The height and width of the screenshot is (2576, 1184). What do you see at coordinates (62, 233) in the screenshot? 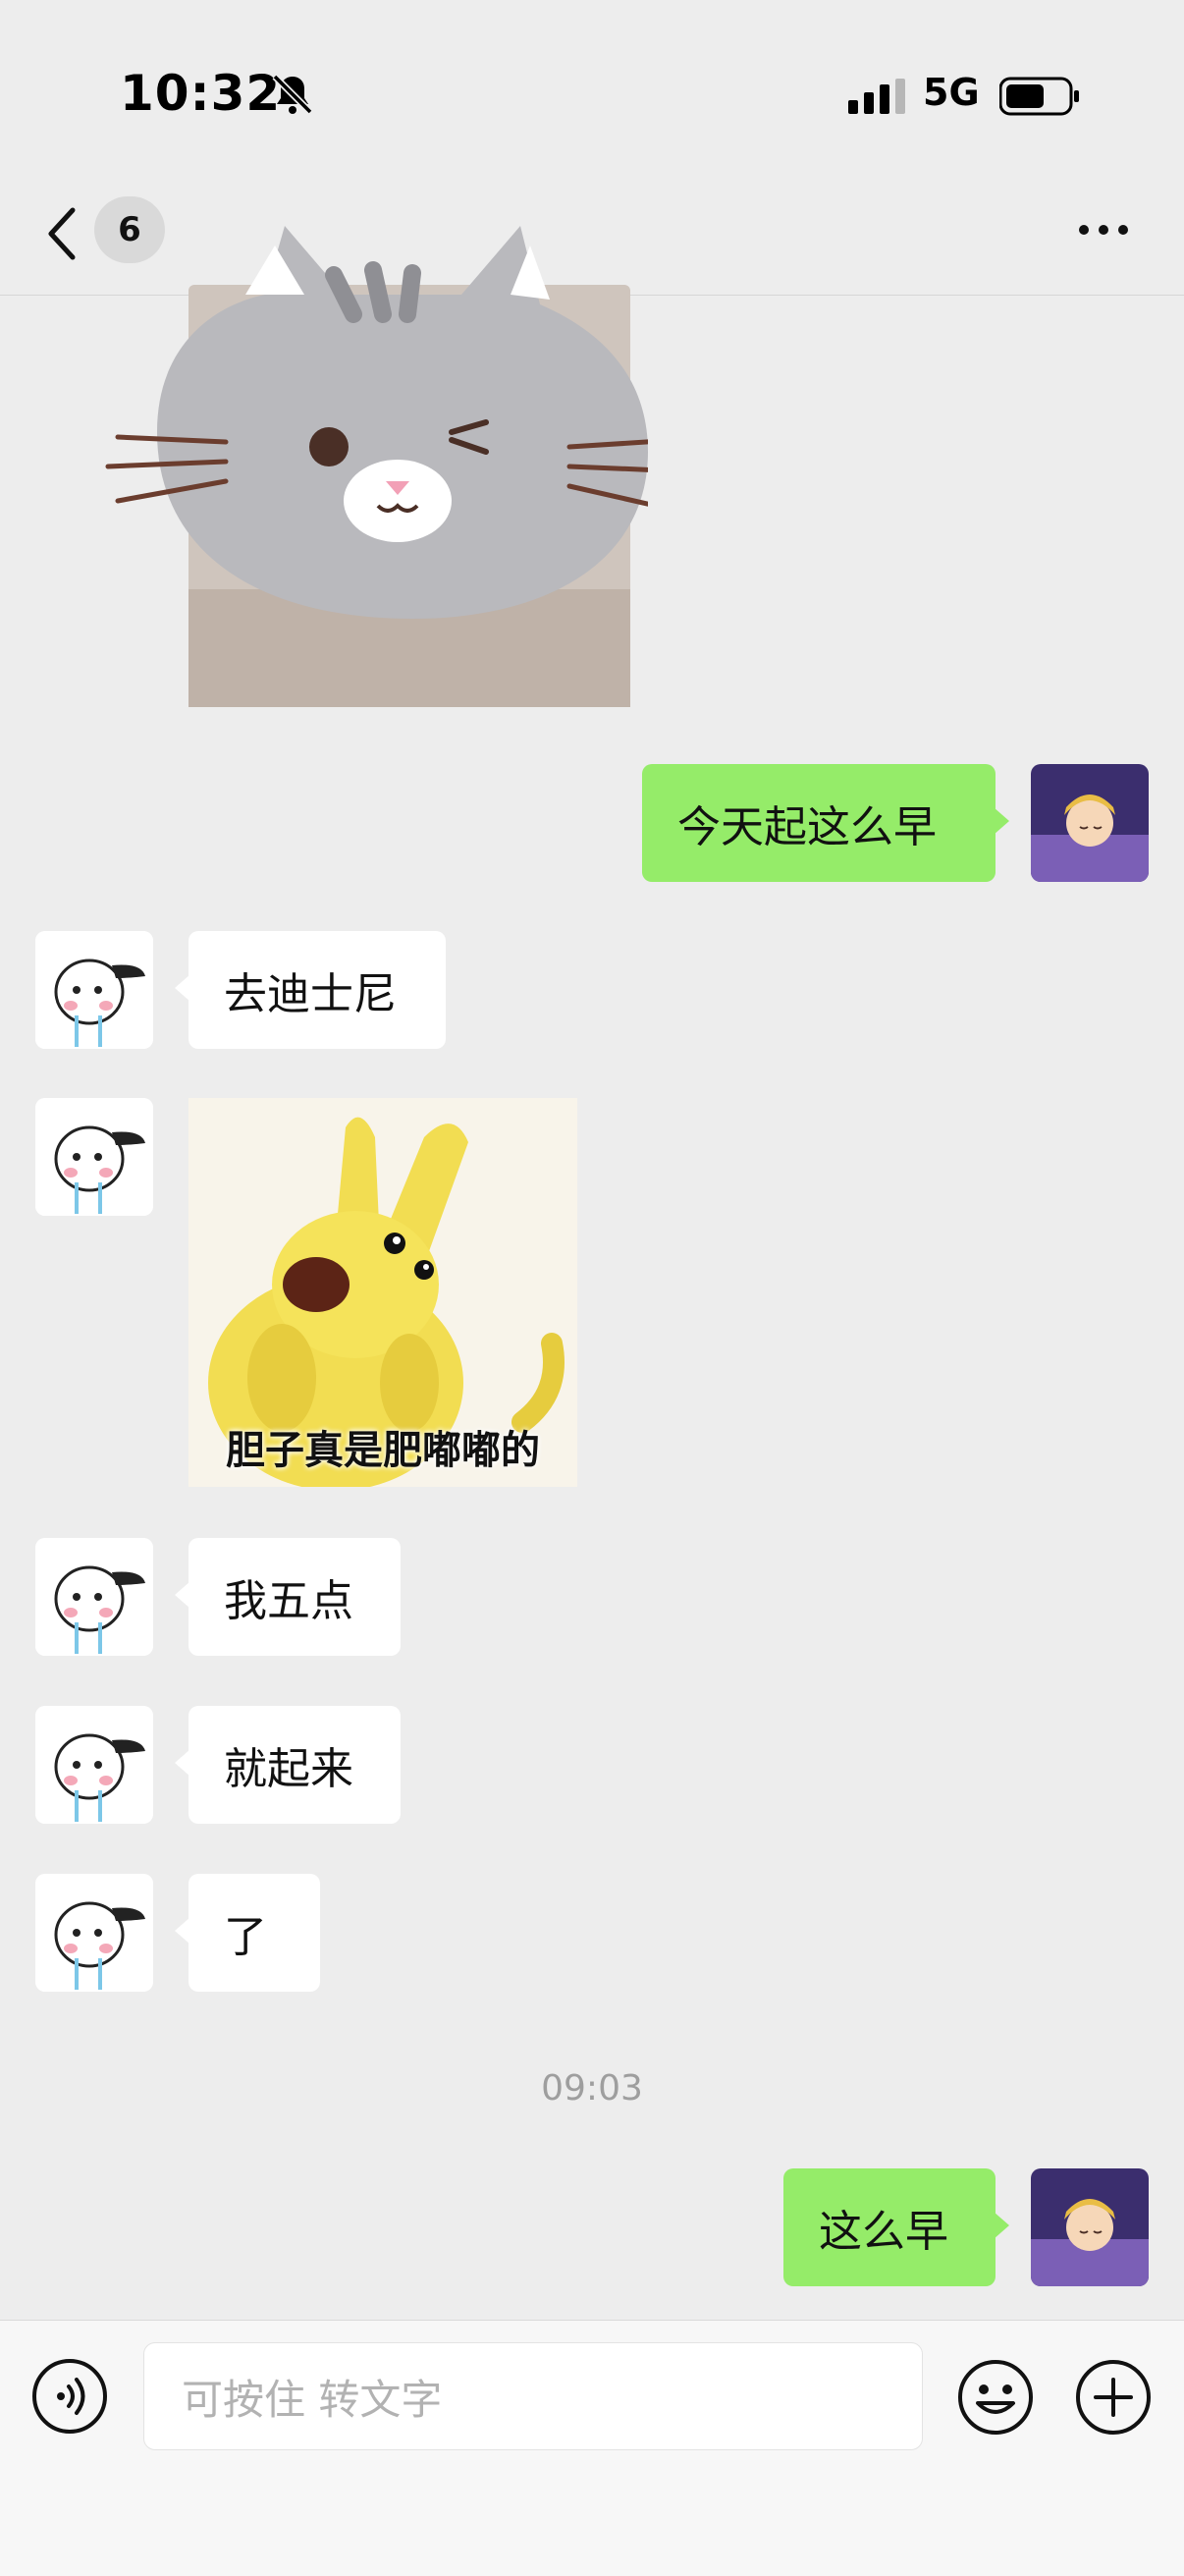
I see `back-chevron-icon` at bounding box center [62, 233].